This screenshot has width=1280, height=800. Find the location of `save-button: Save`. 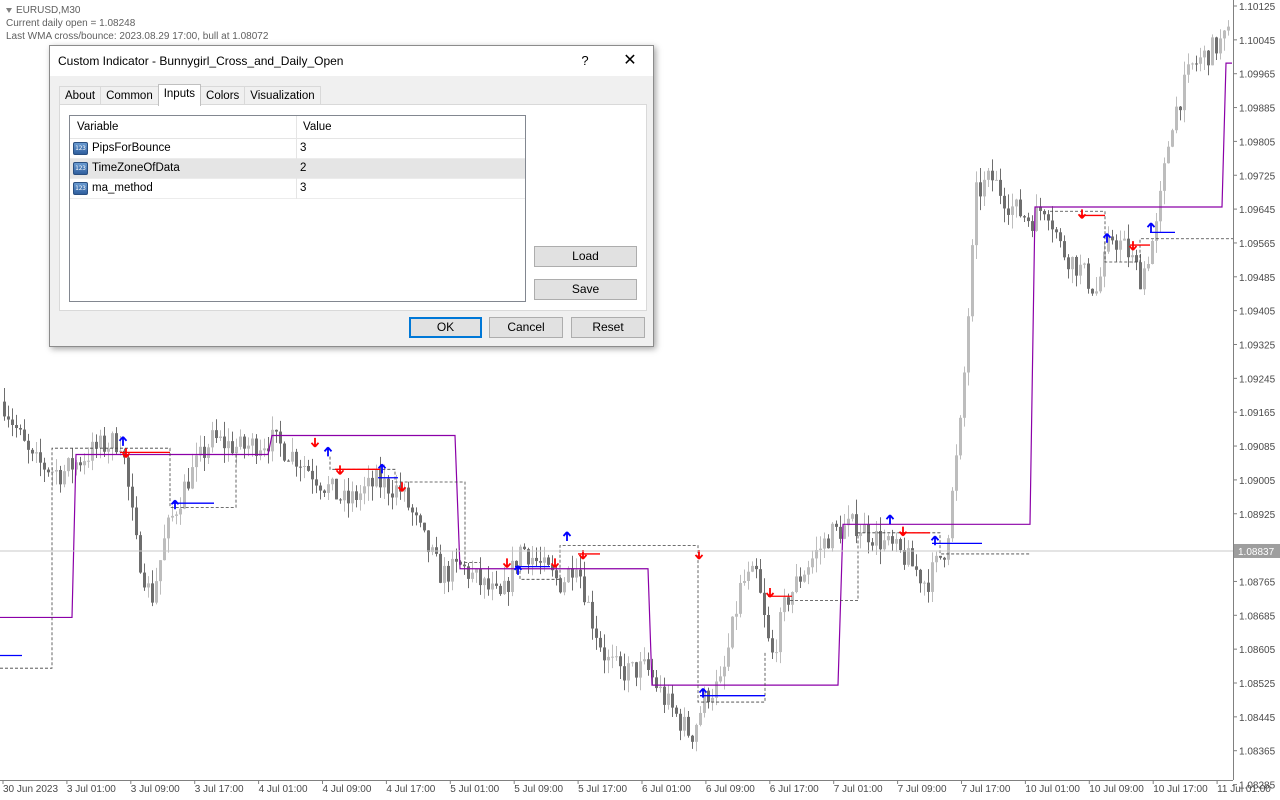

save-button: Save is located at coordinates (585, 289).